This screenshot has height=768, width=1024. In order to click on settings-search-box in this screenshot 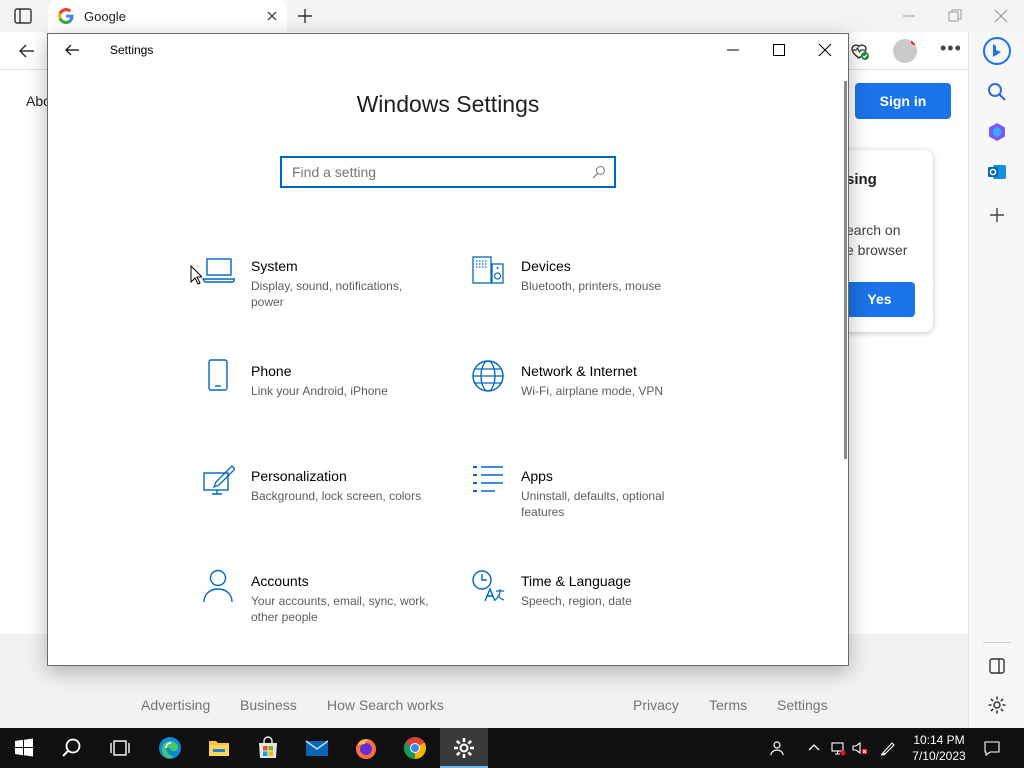, I will do `click(448, 172)`.